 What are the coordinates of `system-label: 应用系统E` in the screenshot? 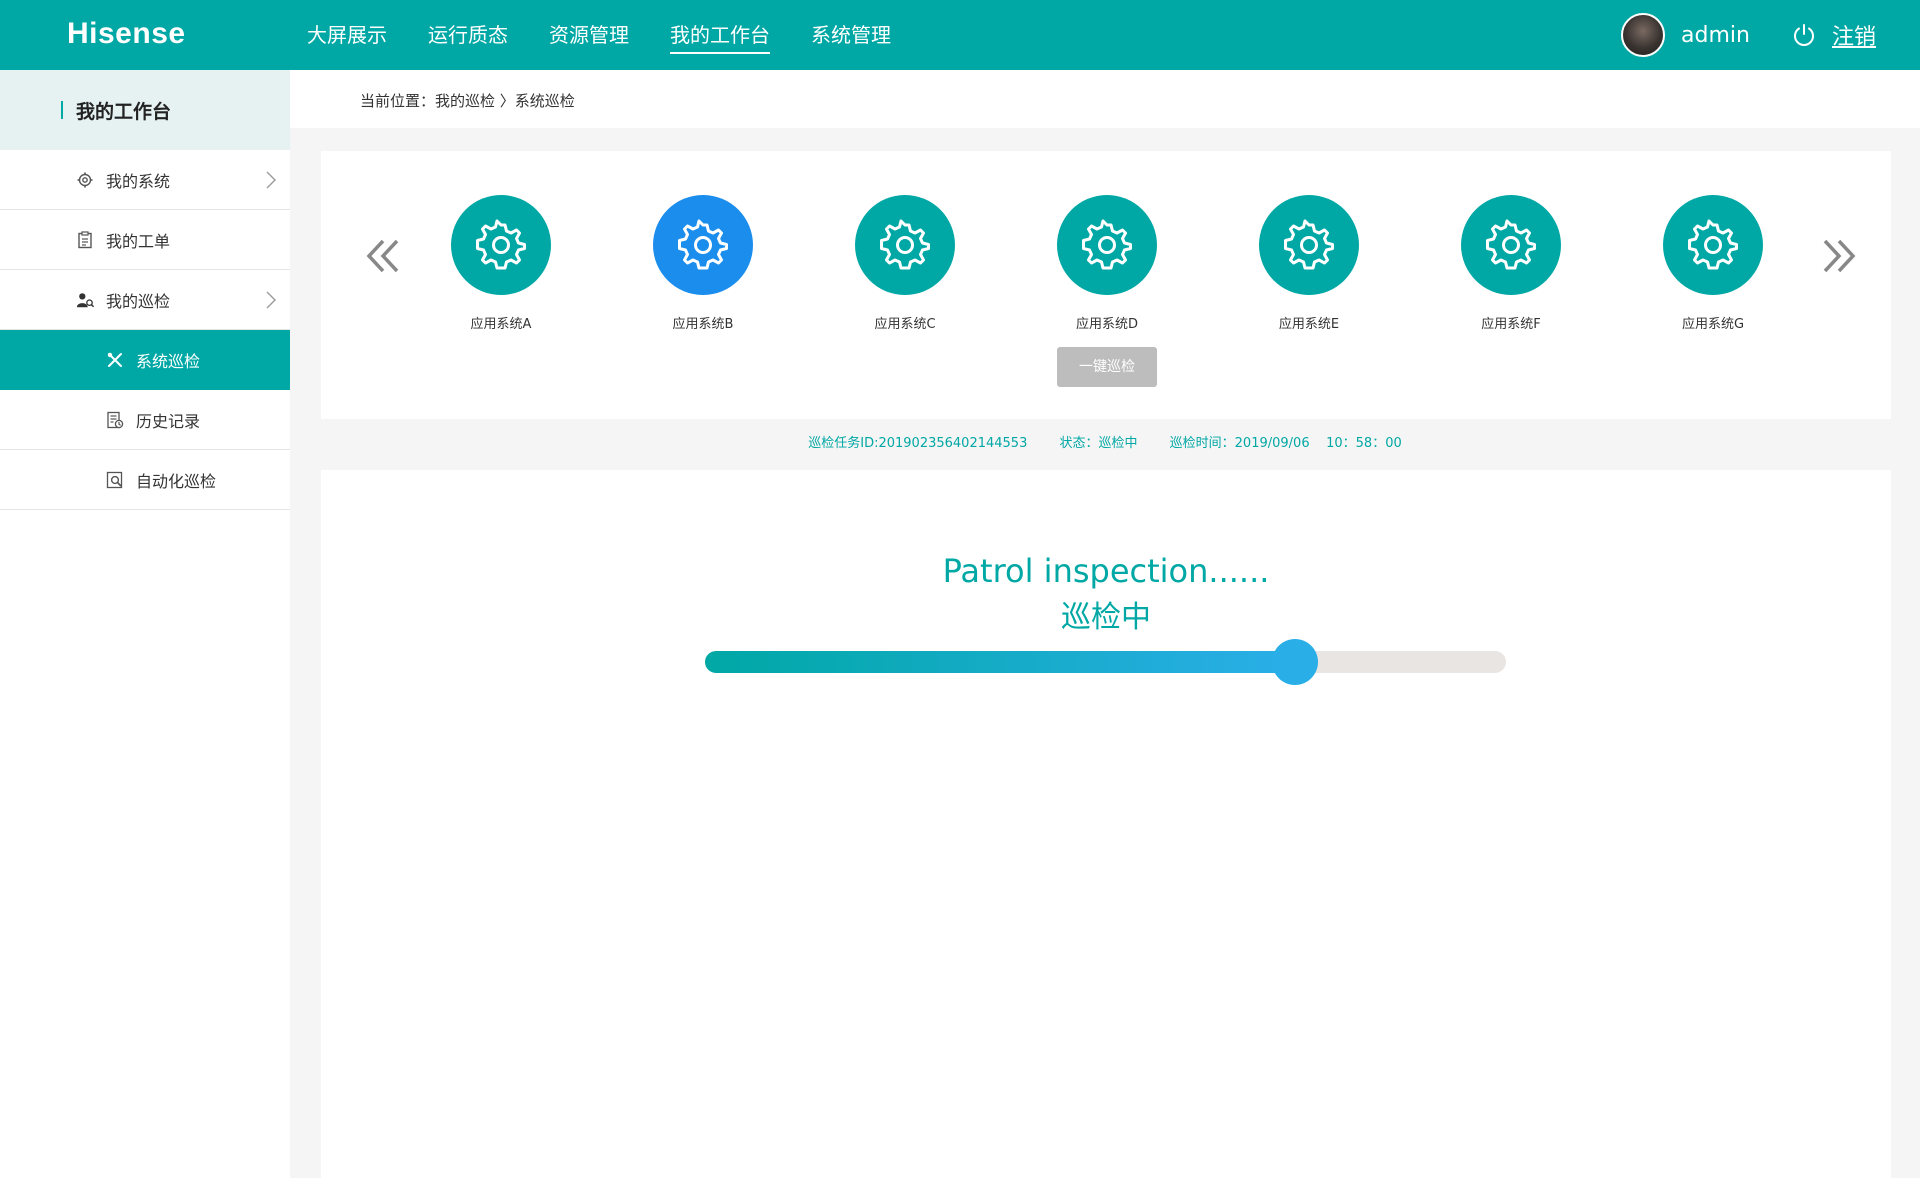 It's located at (1309, 324).